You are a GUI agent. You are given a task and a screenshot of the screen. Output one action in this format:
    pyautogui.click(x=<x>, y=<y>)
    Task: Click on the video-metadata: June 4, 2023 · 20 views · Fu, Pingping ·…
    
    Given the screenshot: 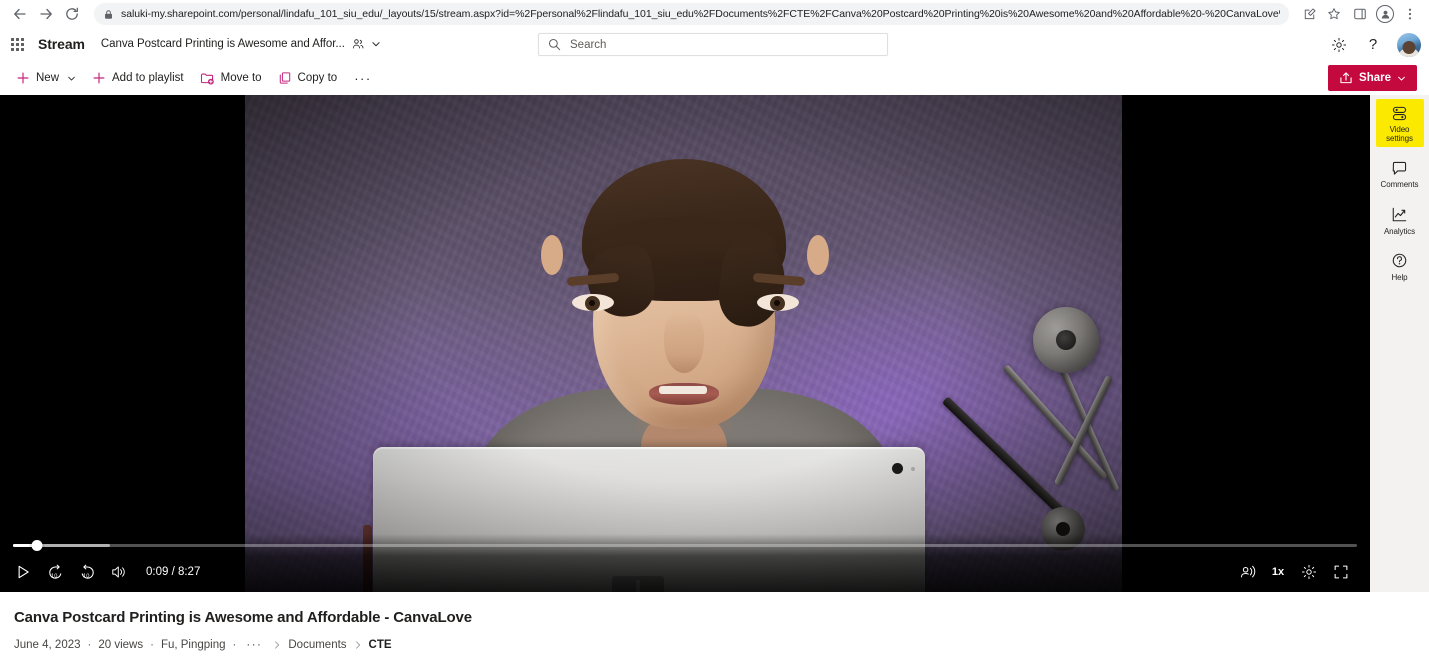 What is the action you would take?
    pyautogui.click(x=714, y=645)
    